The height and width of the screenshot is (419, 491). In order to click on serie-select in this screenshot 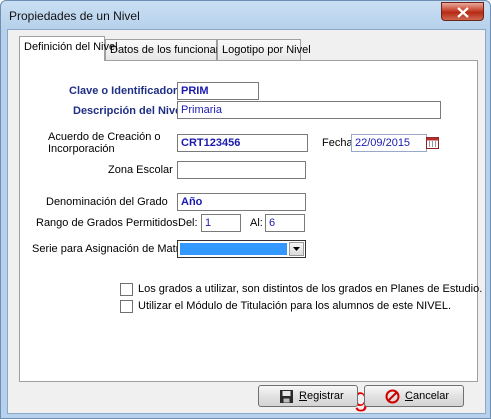, I will do `click(241, 249)`.